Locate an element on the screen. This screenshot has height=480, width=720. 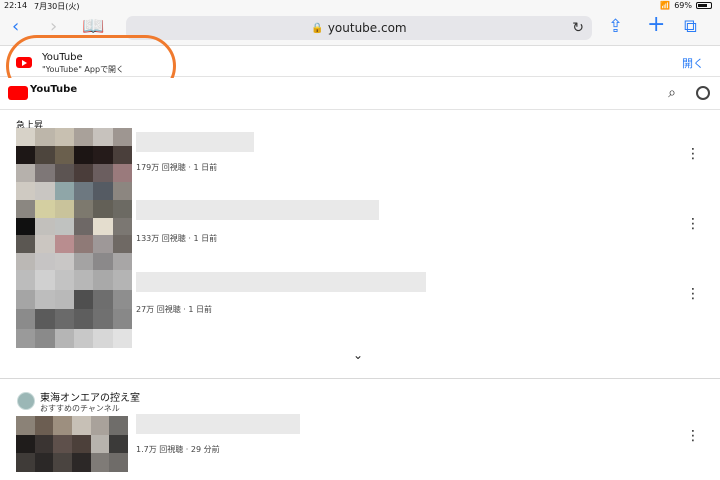
battery-icon is located at coordinates (704, 5).